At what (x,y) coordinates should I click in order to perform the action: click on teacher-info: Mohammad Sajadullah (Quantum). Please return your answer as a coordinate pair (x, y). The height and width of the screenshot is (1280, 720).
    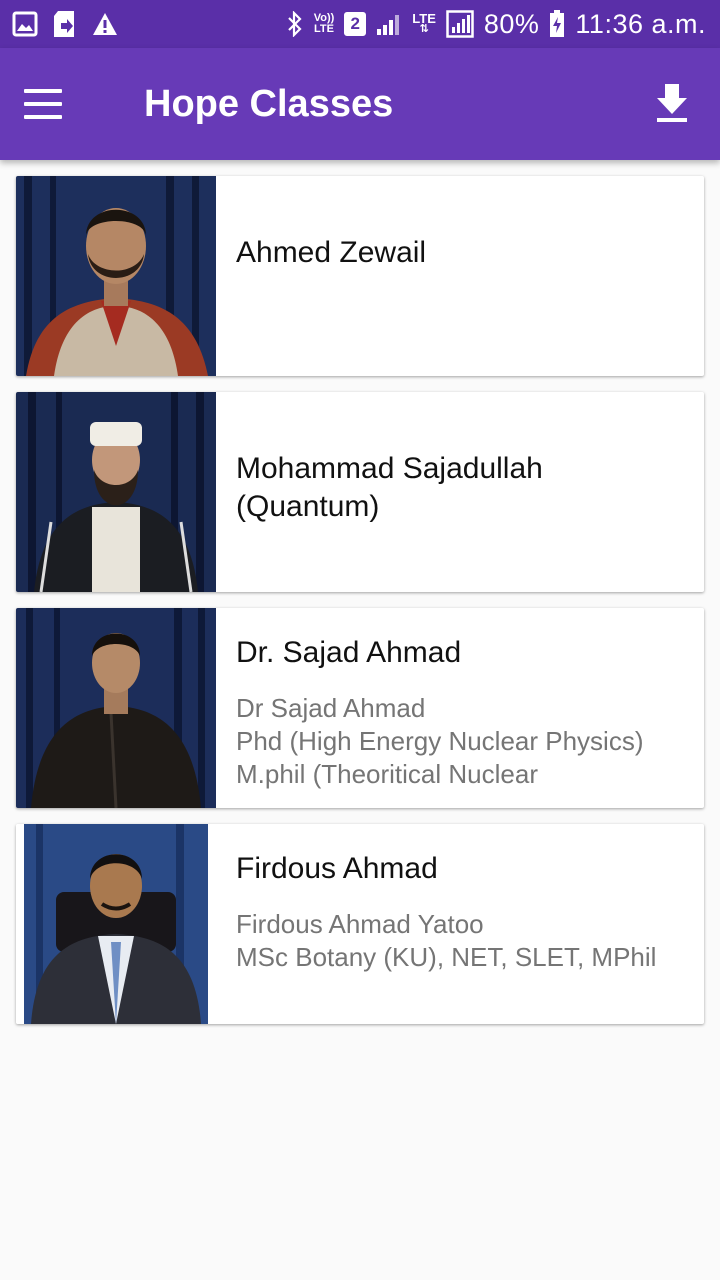
    Looking at the image, I should click on (460, 492).